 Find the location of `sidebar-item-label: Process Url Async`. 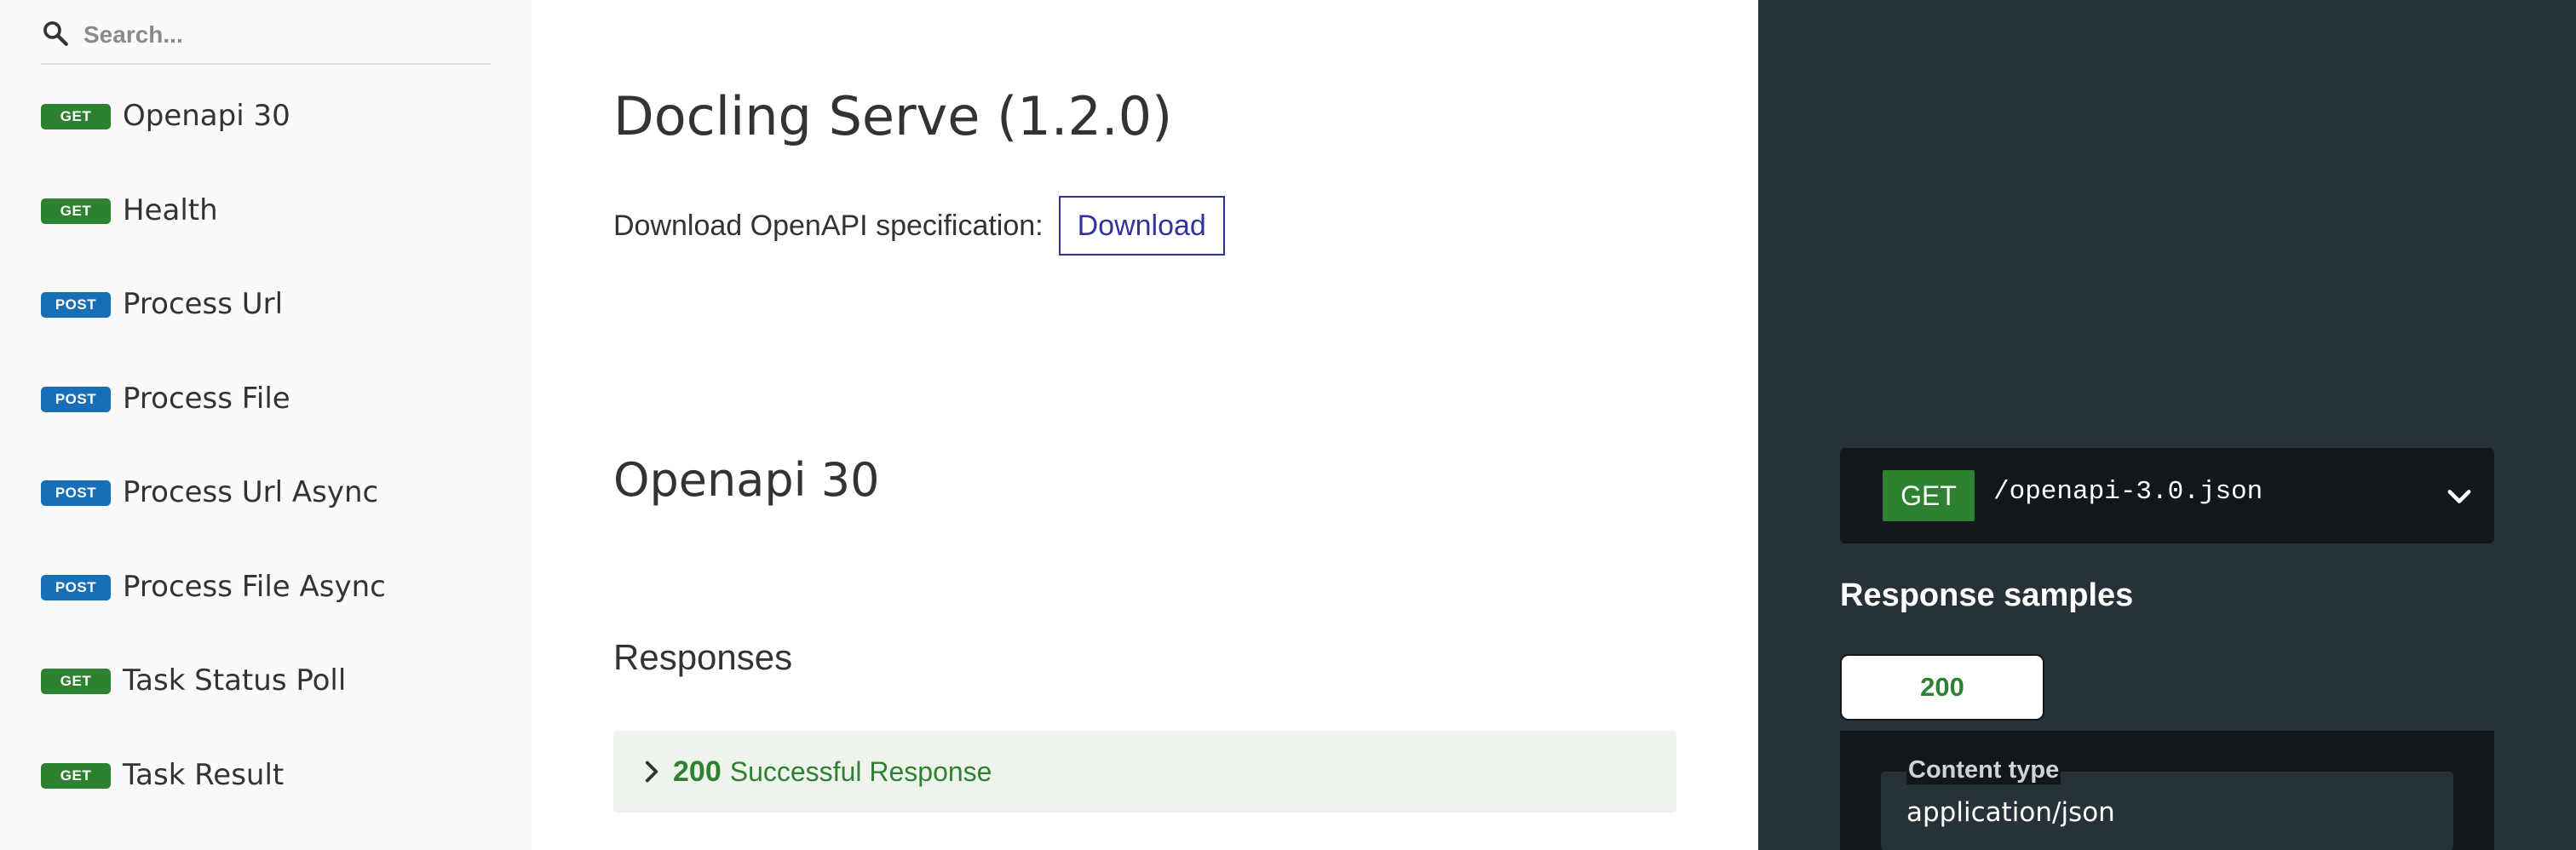

sidebar-item-label: Process Url Async is located at coordinates (251, 492).